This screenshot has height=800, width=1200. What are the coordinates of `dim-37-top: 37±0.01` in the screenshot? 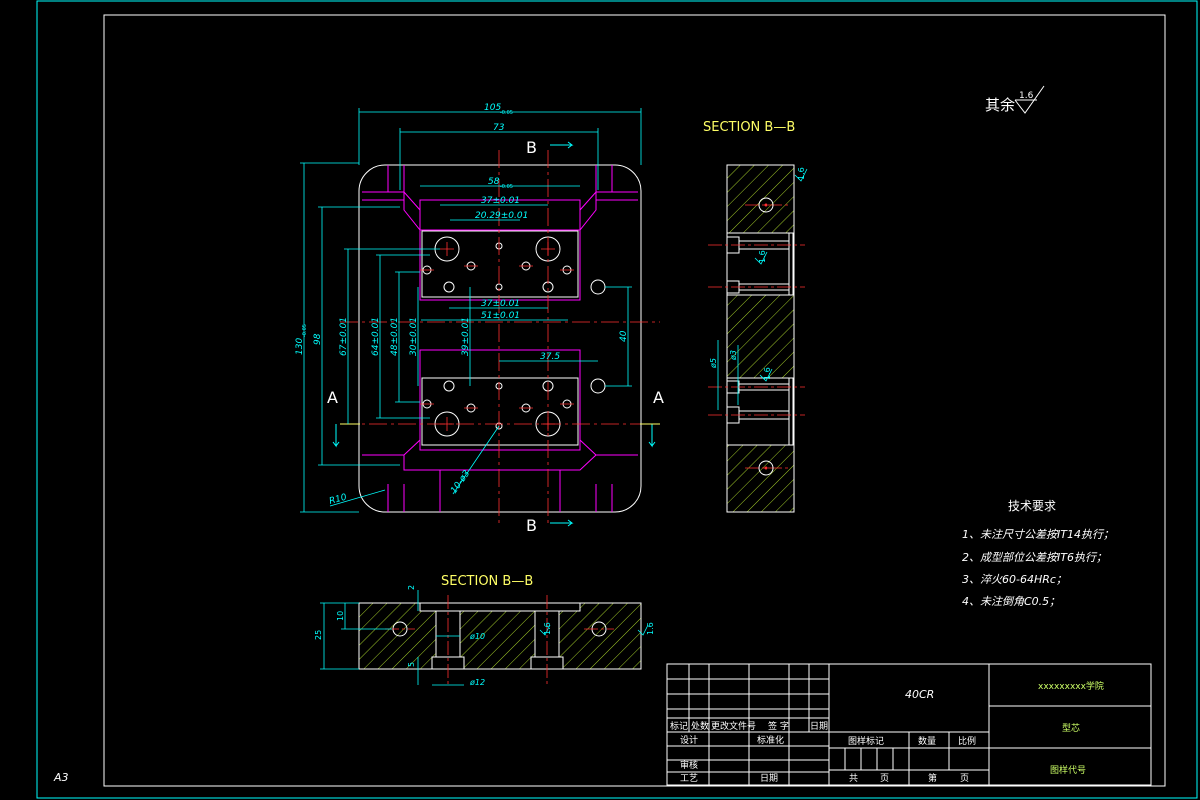 It's located at (500, 201).